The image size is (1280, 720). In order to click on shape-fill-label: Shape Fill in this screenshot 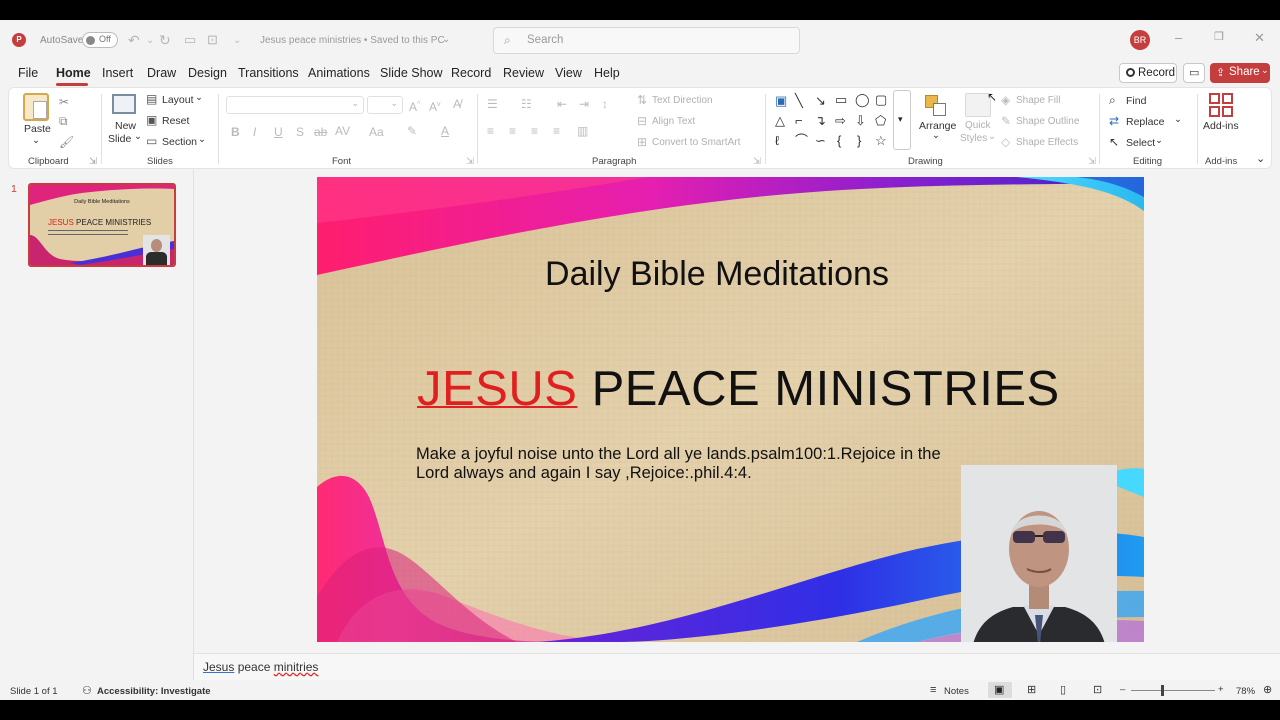, I will do `click(1038, 100)`.